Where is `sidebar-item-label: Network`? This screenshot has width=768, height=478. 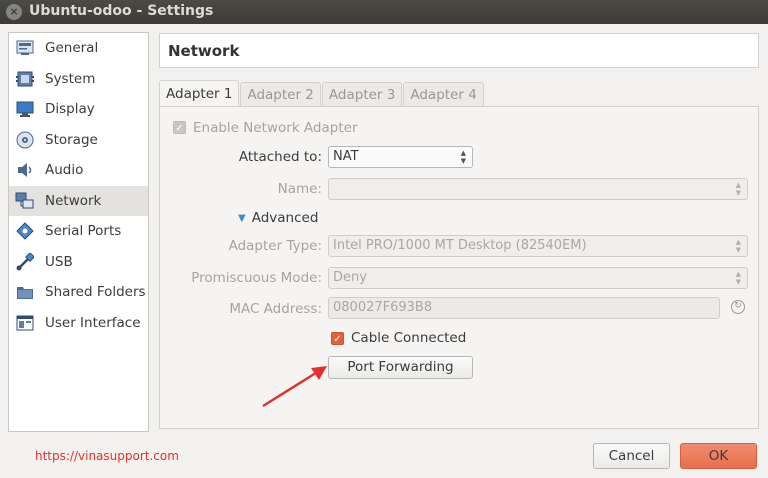
sidebar-item-label: Network is located at coordinates (73, 200).